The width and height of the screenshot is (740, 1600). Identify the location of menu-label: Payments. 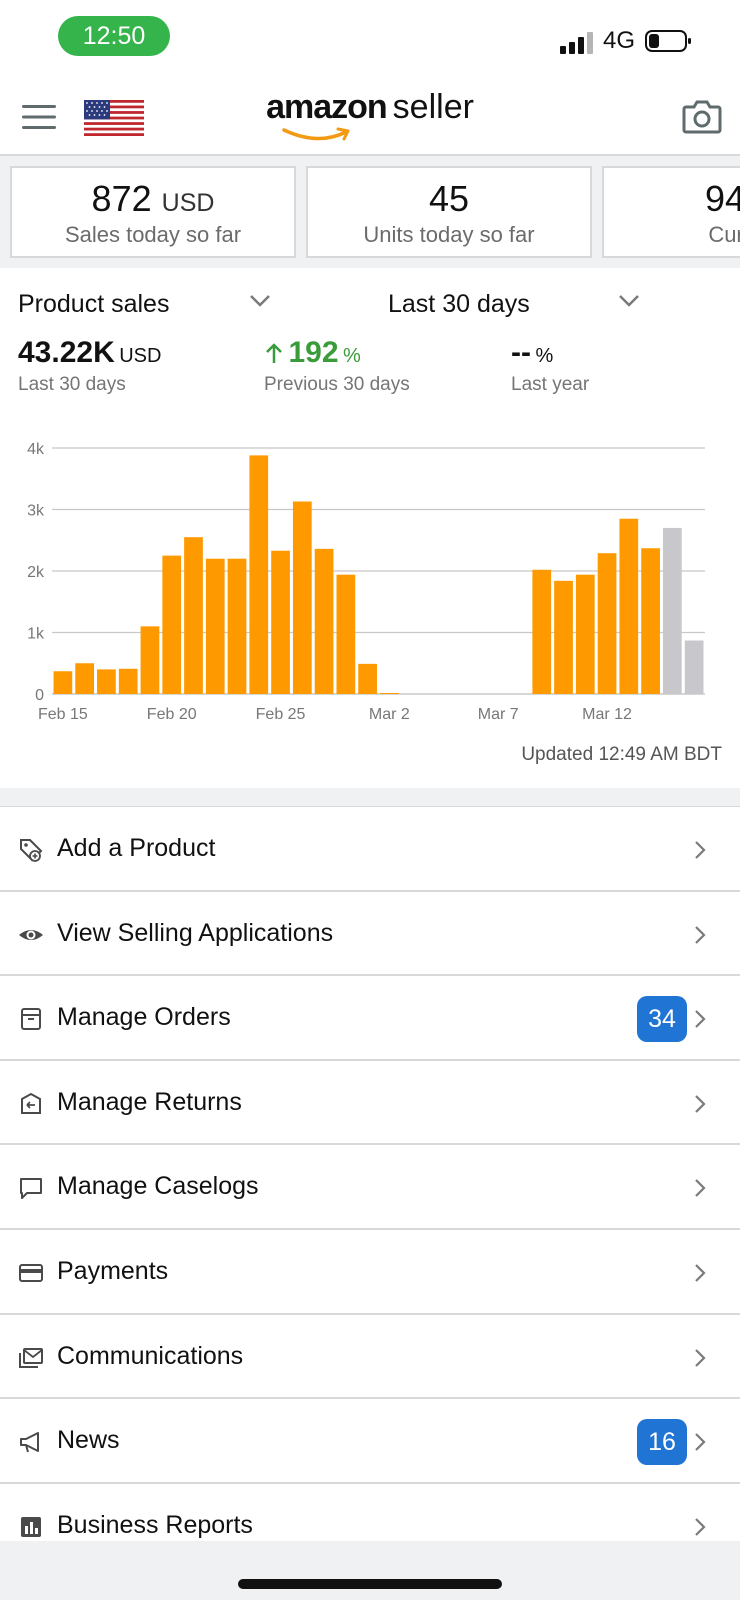
(113, 1270).